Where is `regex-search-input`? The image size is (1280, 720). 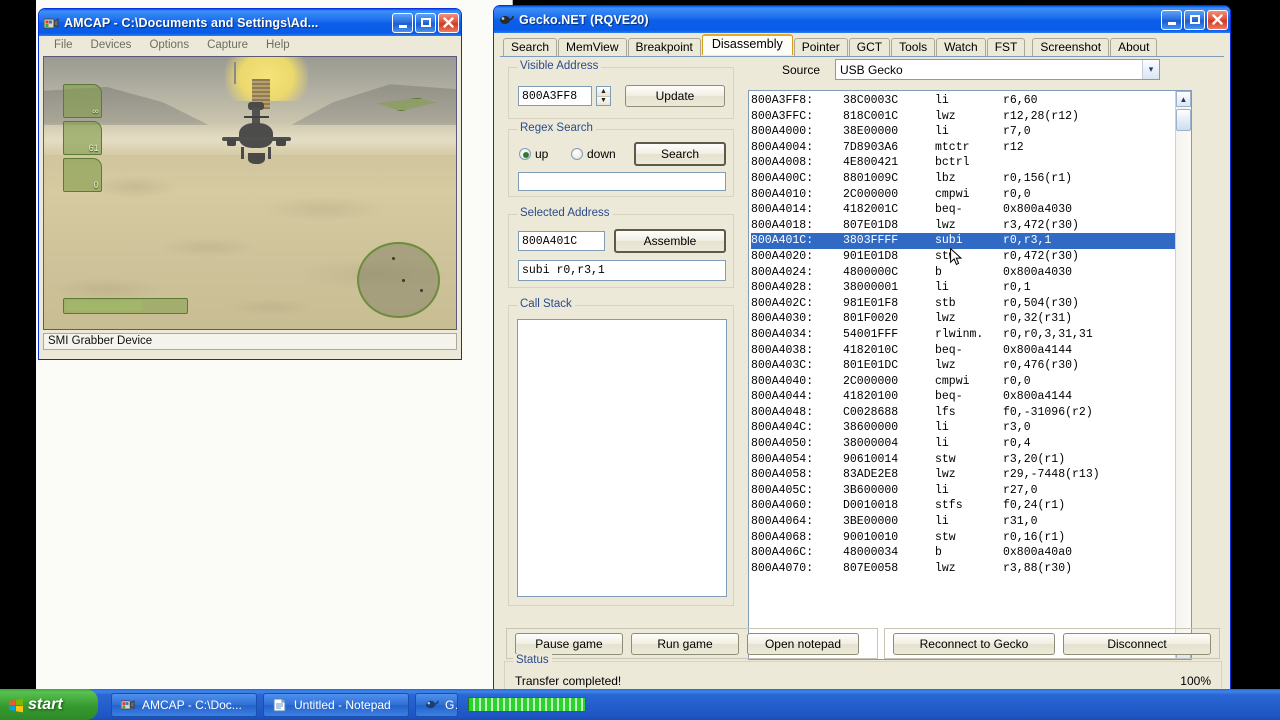
regex-search-input is located at coordinates (622, 181).